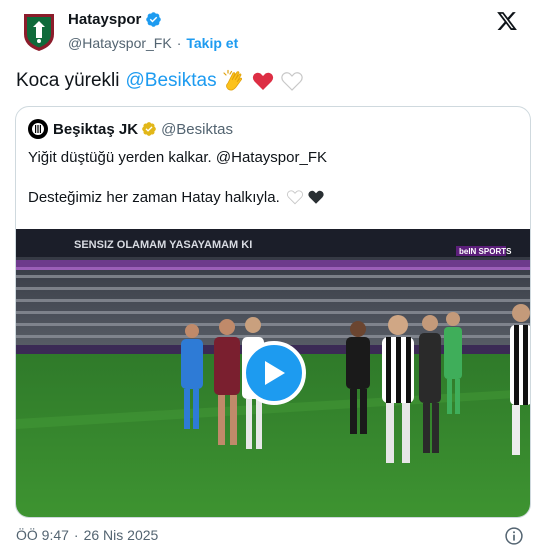 This screenshot has height=552, width=538. Describe the element at coordinates (507, 21) in the screenshot. I see `x-logo-icon` at that location.